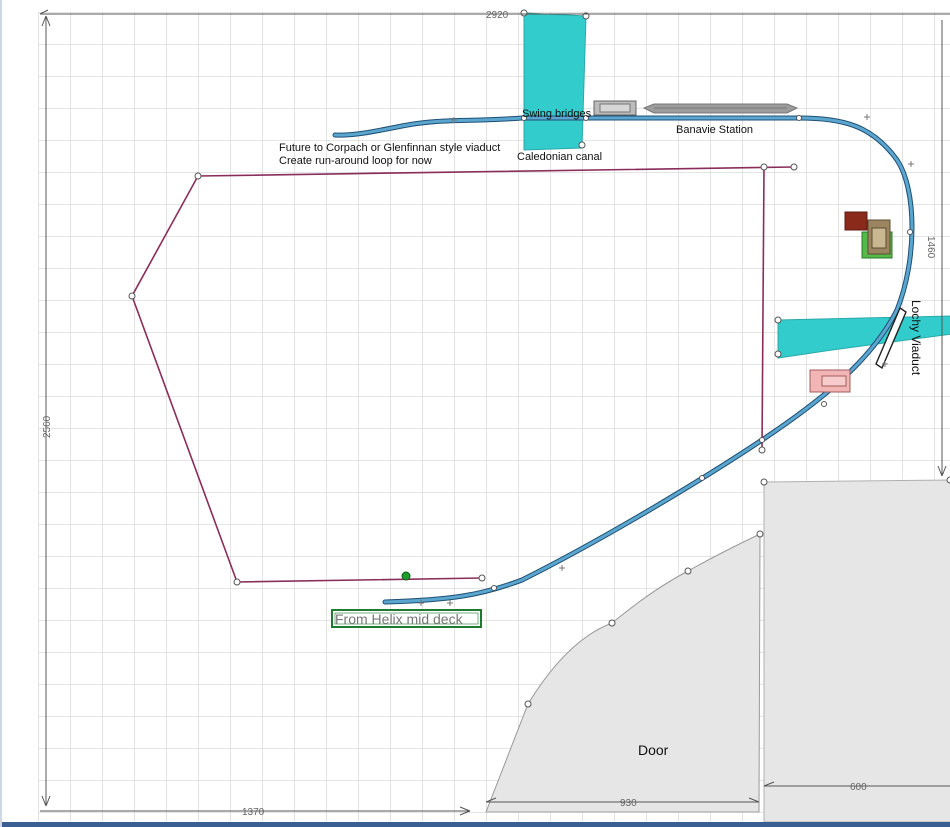 This screenshot has width=950, height=827. I want to click on dim-left-height: 2560, so click(47, 426).